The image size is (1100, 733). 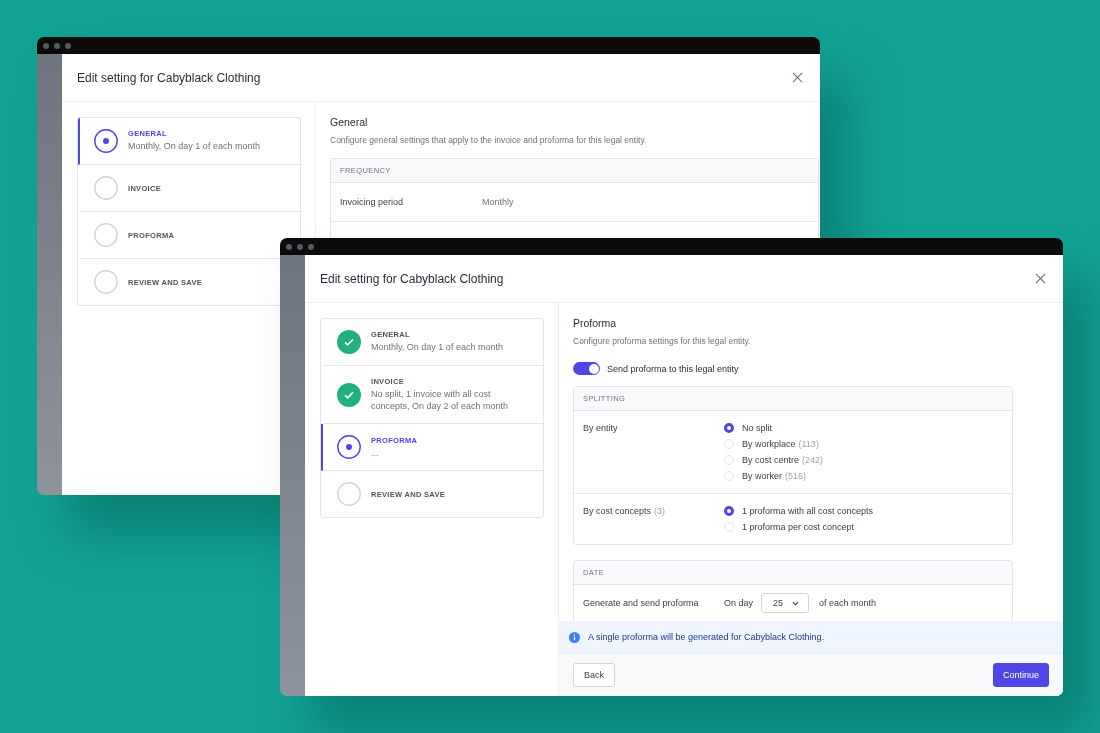 What do you see at coordinates (641, 603) in the screenshot?
I see `row-label: Generate and send proforma` at bounding box center [641, 603].